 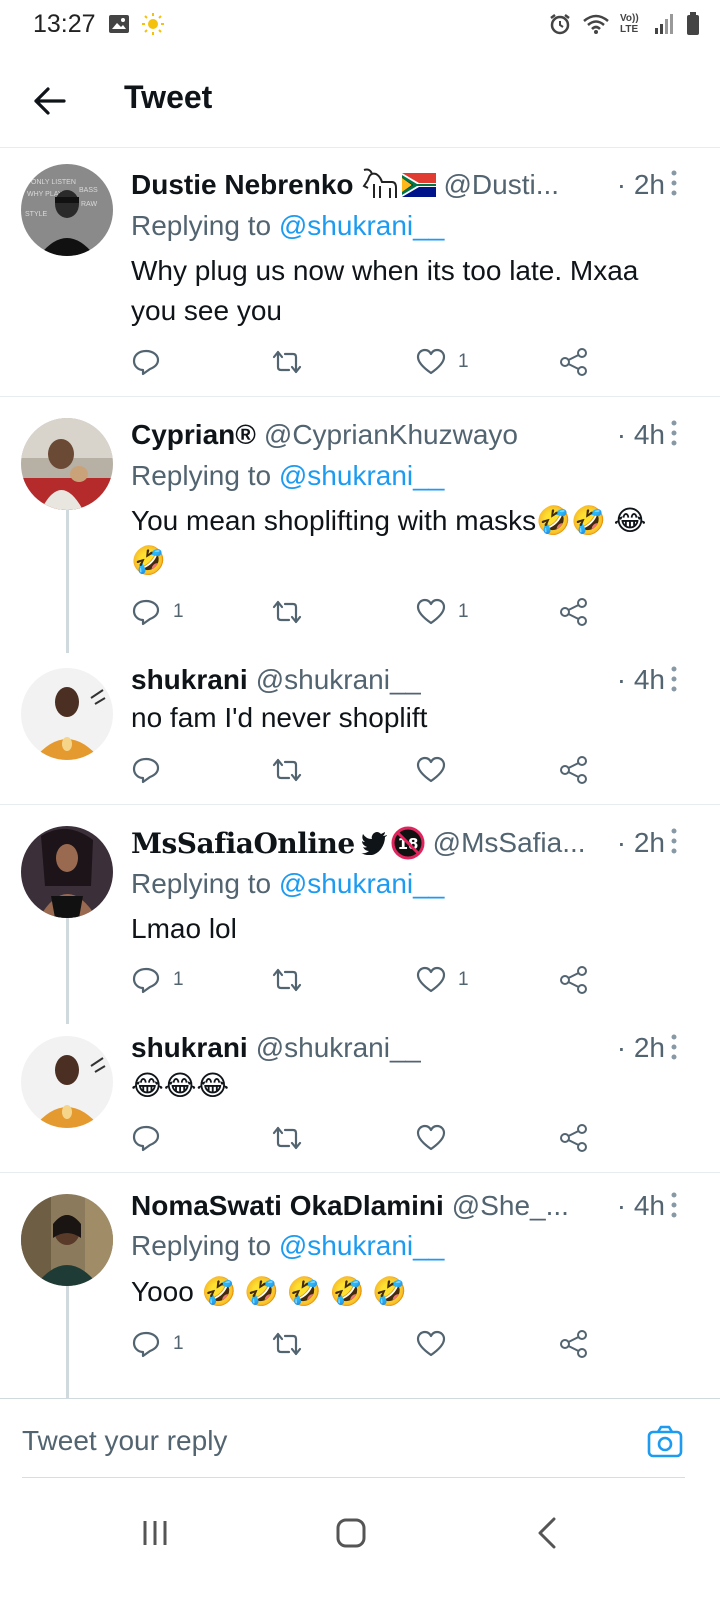 I want to click on back-nav-icon, so click(x=548, y=1533).